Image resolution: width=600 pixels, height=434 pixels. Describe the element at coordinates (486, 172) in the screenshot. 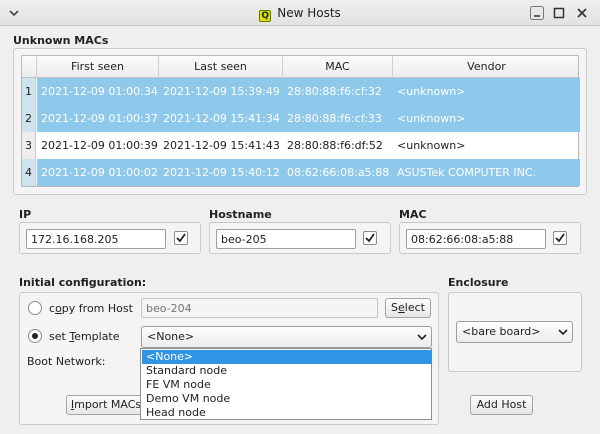

I see `vendor-cell: ASUSTek COMPUTER INC.` at that location.